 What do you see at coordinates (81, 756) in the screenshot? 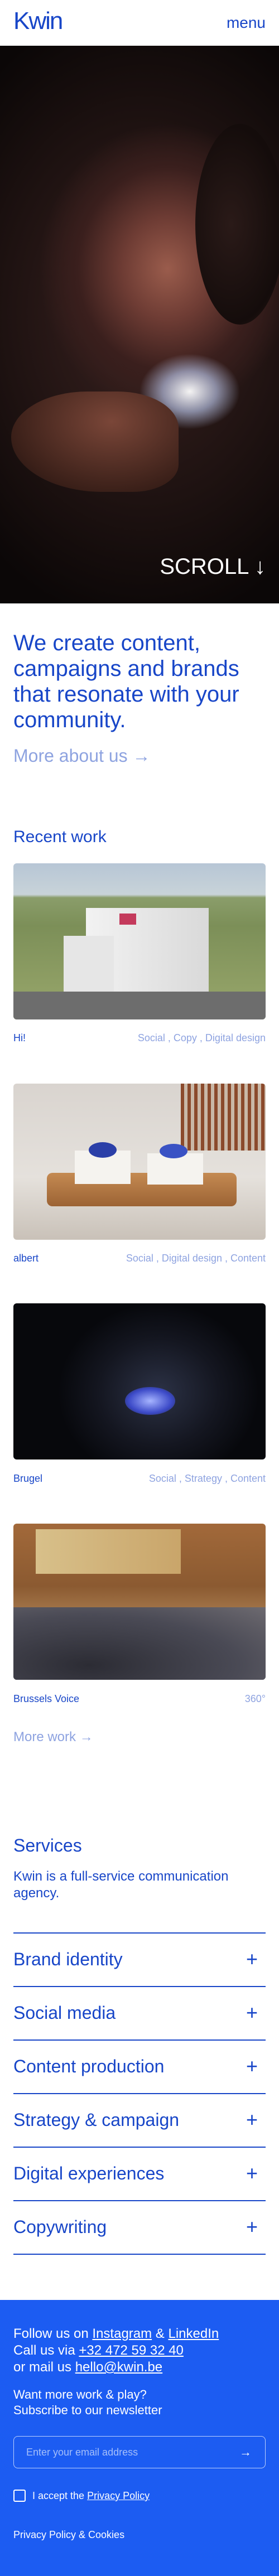
I see `more-about-us-link: More about us →` at bounding box center [81, 756].